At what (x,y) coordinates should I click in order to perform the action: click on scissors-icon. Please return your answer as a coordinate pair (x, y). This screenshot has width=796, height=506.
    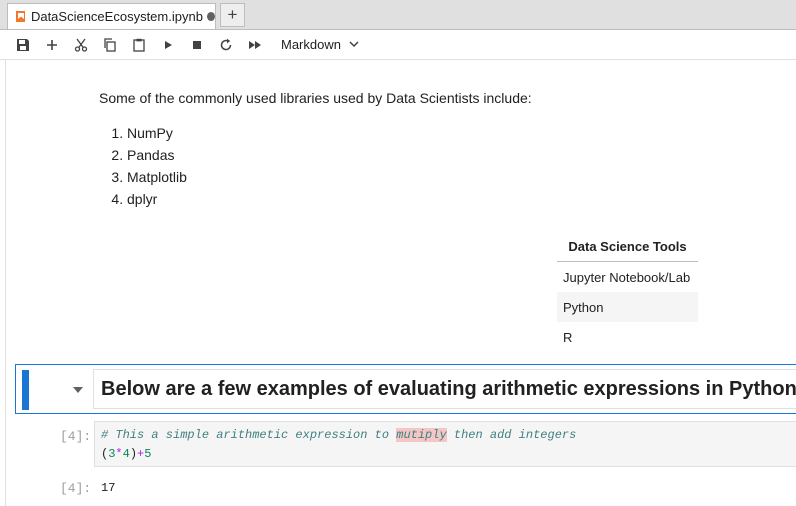
    Looking at the image, I should click on (81, 45).